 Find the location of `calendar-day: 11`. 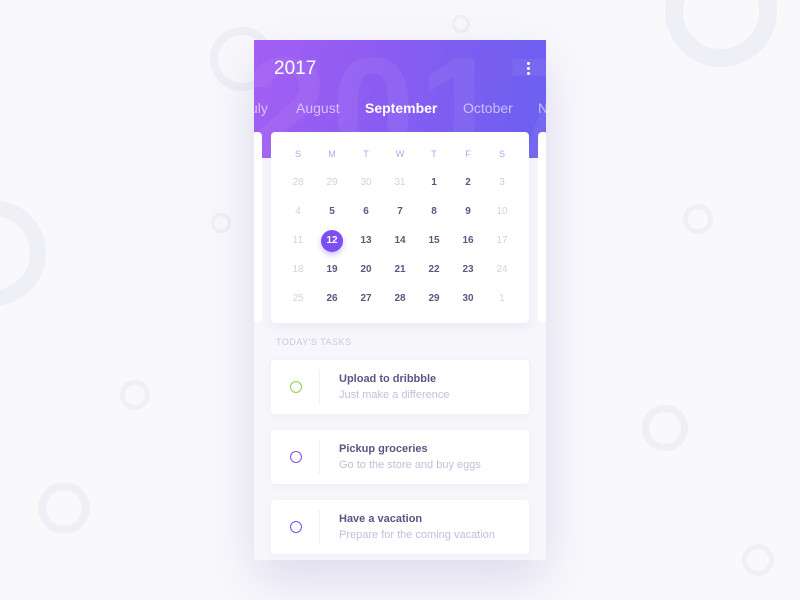

calendar-day: 11 is located at coordinates (298, 241).